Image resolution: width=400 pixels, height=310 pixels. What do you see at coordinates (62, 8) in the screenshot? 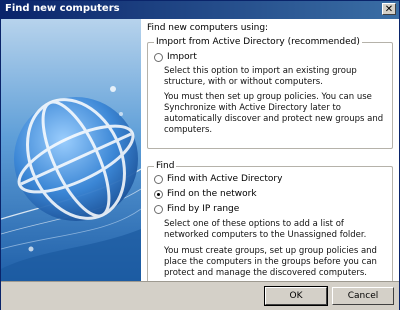
I see `window-title: Find new computers` at bounding box center [62, 8].